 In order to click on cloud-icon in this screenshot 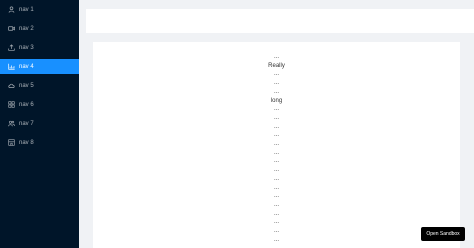, I will do `click(11, 85)`.